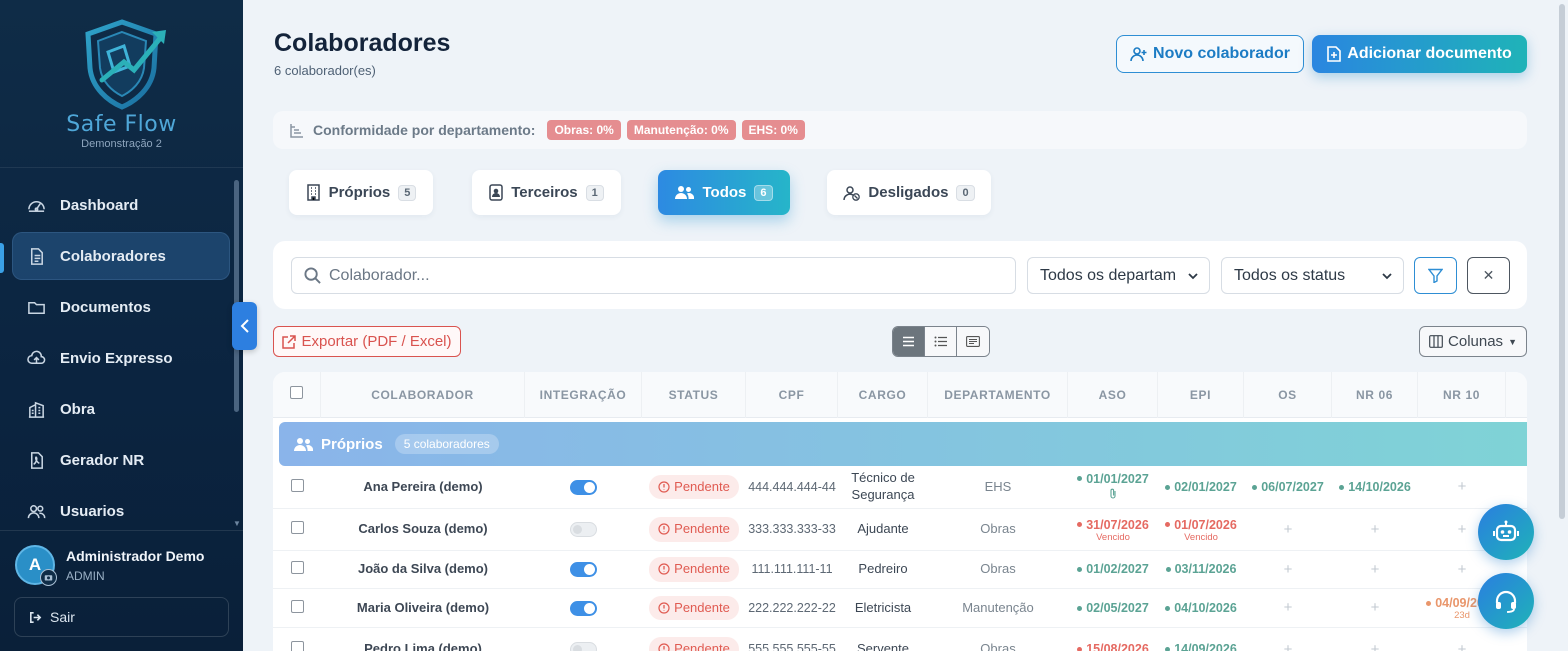 This screenshot has width=1568, height=651. What do you see at coordinates (1113, 639) in the screenshot?
I see `aso-cell: 15/08/2026` at bounding box center [1113, 639].